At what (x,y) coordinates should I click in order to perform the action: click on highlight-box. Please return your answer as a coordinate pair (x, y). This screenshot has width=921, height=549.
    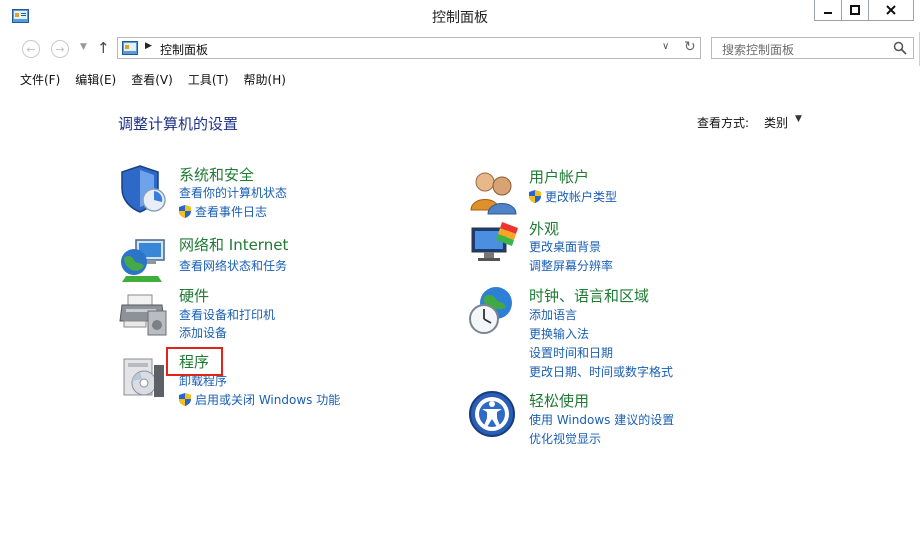
    Looking at the image, I should click on (194, 361).